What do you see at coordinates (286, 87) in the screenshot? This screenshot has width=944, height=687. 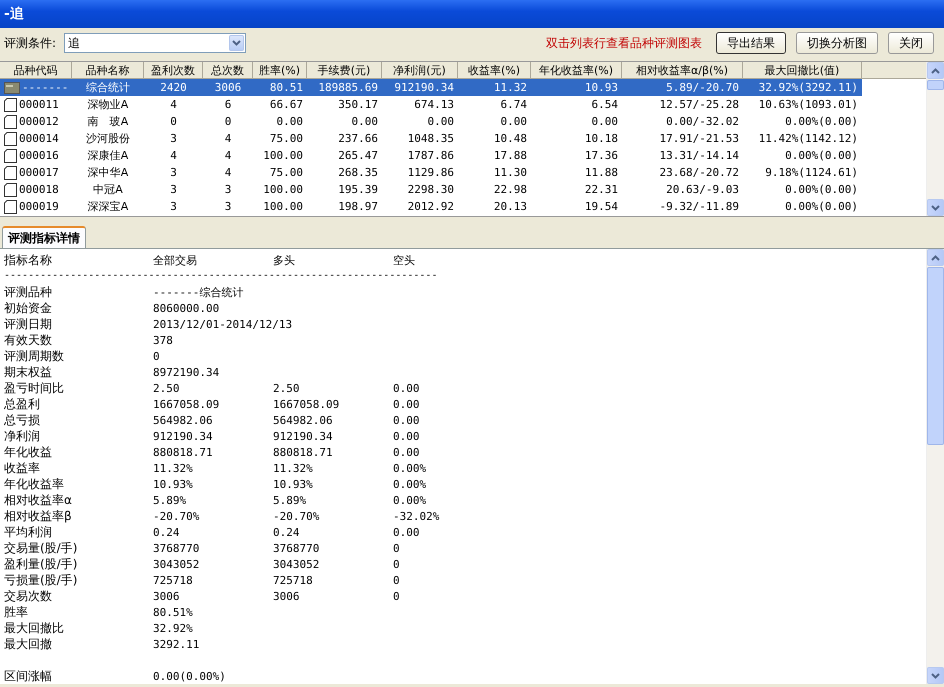 I see `table-cell: 80.51` at bounding box center [286, 87].